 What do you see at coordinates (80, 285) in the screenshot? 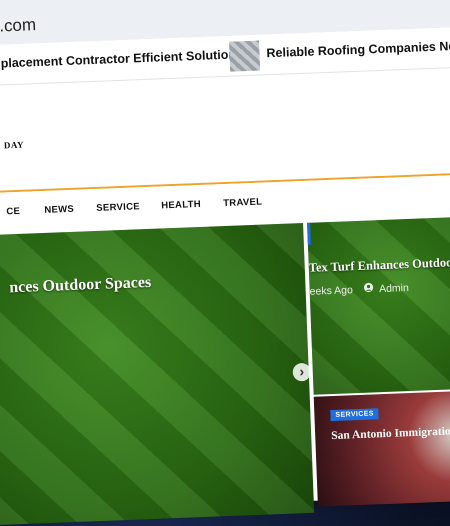
I see `hero-title: nces Outdoor Spaces` at bounding box center [80, 285].